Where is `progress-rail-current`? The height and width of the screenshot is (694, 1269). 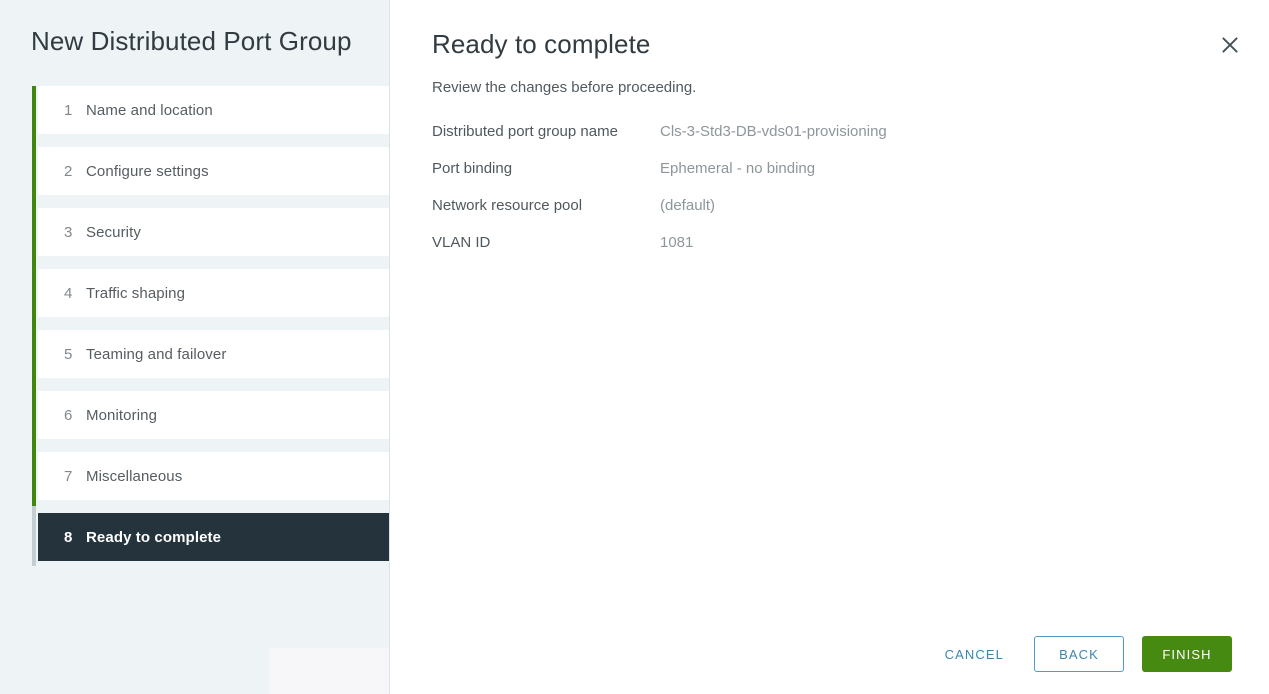
progress-rail-current is located at coordinates (34, 536).